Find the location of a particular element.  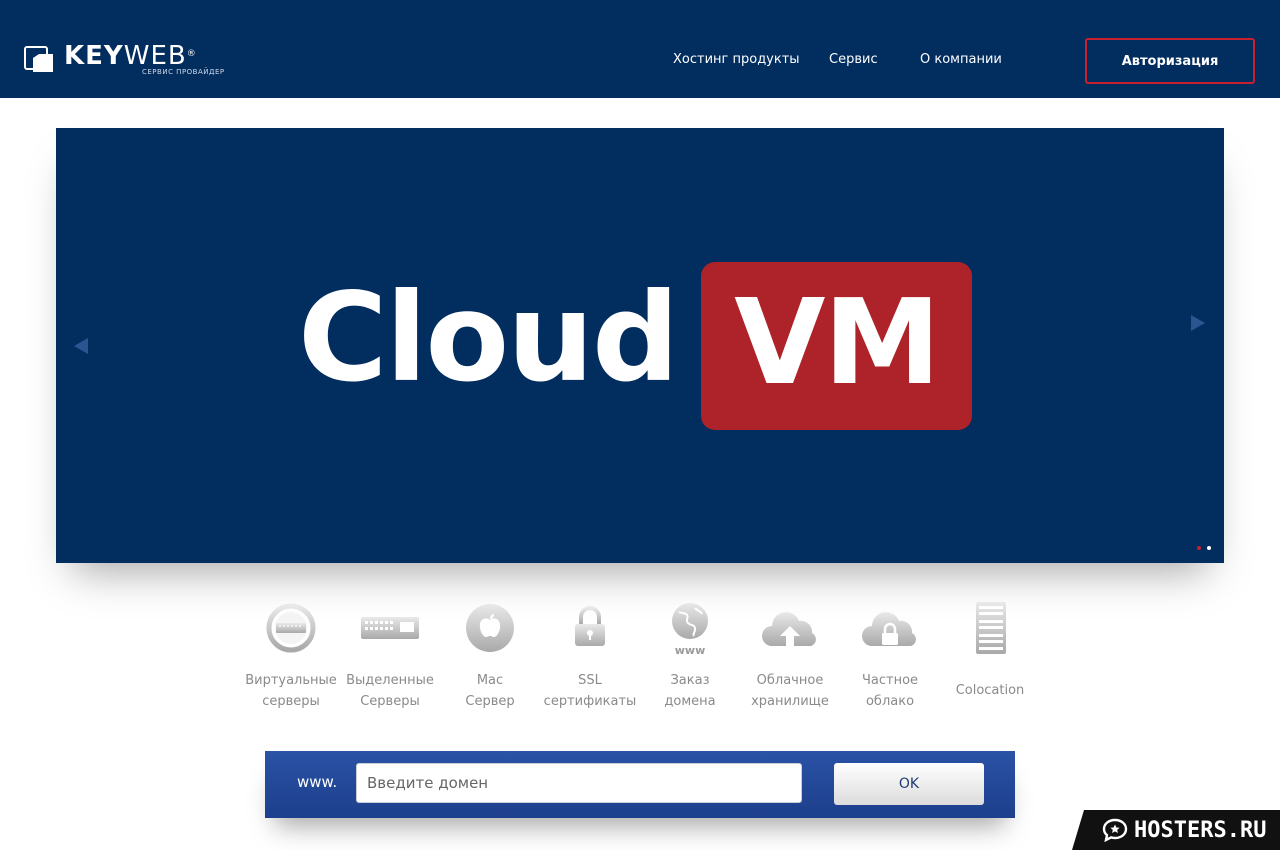

product-label: Облачное хранилище is located at coordinates (790, 691).